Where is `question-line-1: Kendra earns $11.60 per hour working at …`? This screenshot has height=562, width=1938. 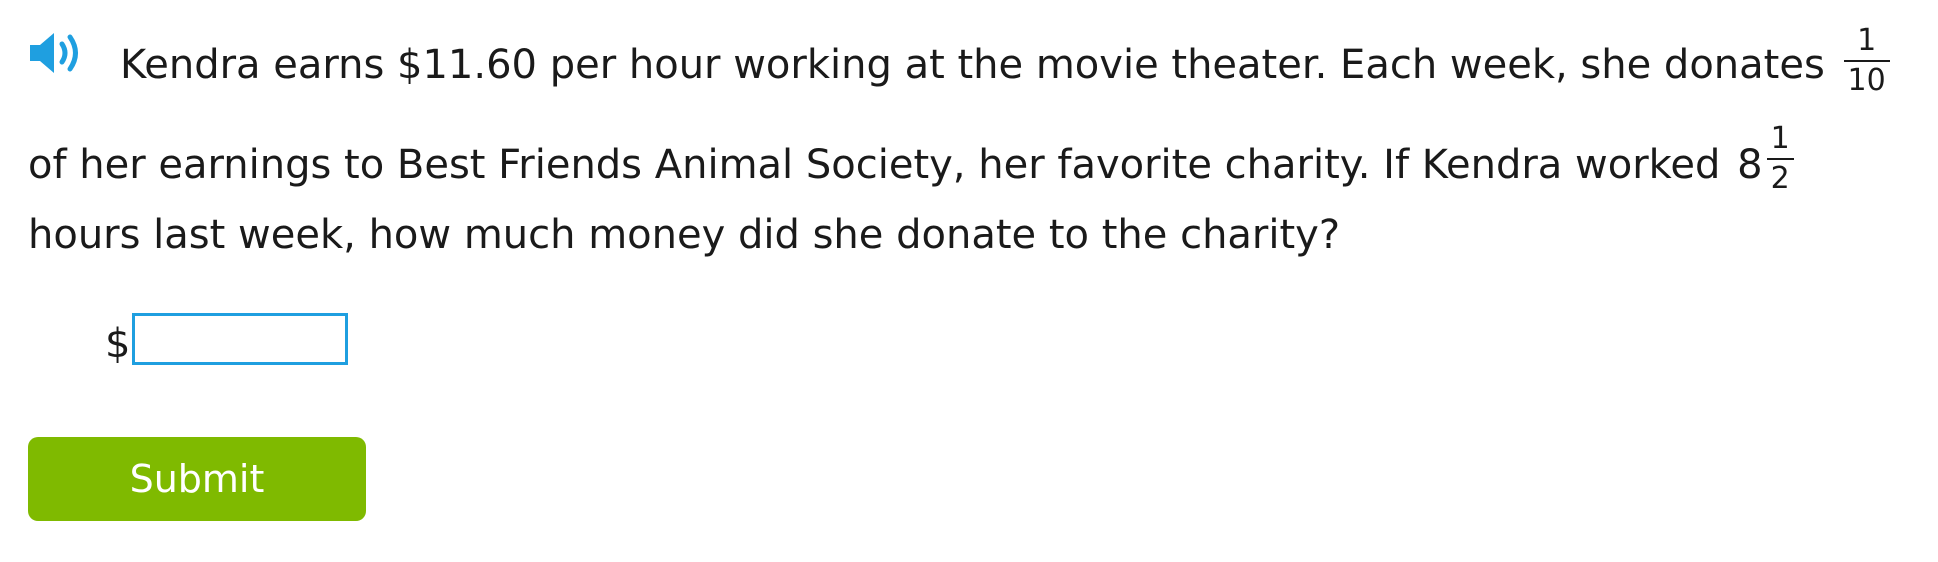
question-line-1: Kendra earns $11.60 per hour working at … is located at coordinates (1005, 64).